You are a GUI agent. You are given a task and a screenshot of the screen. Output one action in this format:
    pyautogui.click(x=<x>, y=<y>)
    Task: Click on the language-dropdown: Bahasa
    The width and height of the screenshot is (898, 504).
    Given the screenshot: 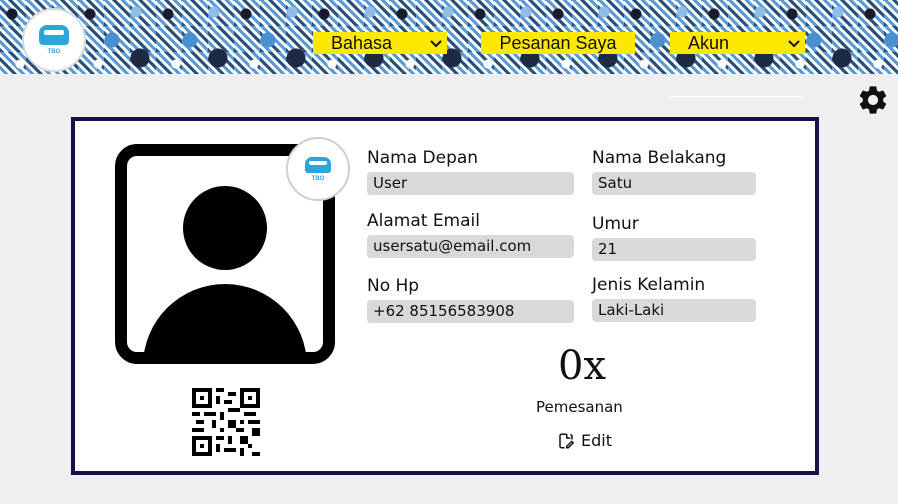 What is the action you would take?
    pyautogui.click(x=380, y=43)
    